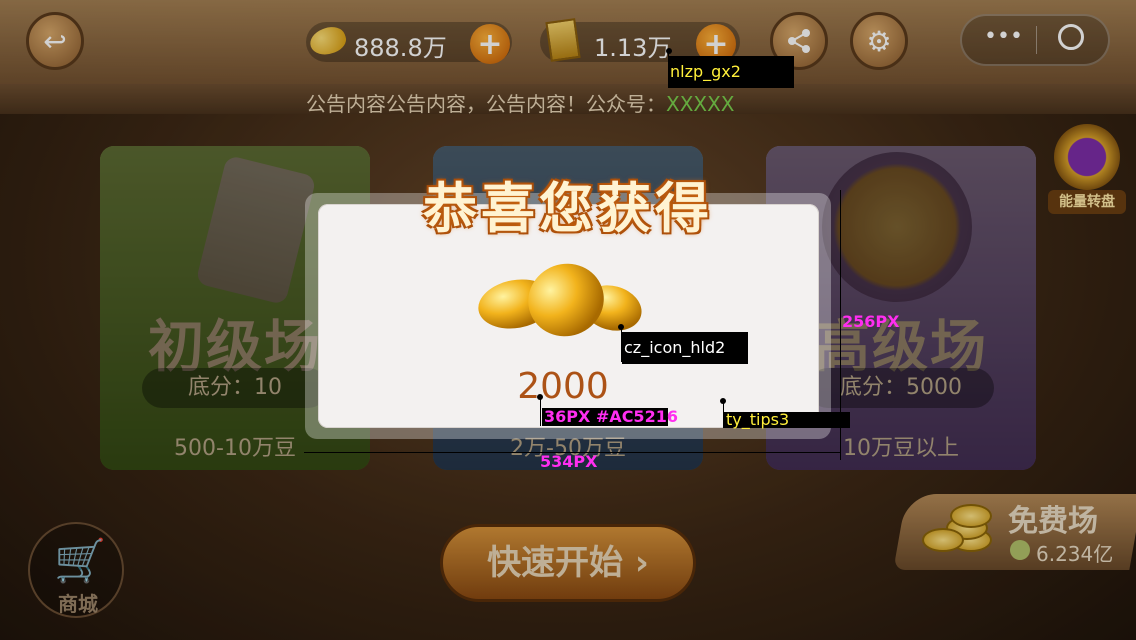  Describe the element at coordinates (871, 321) in the screenshot. I see `annotation-height: 256PX` at that location.